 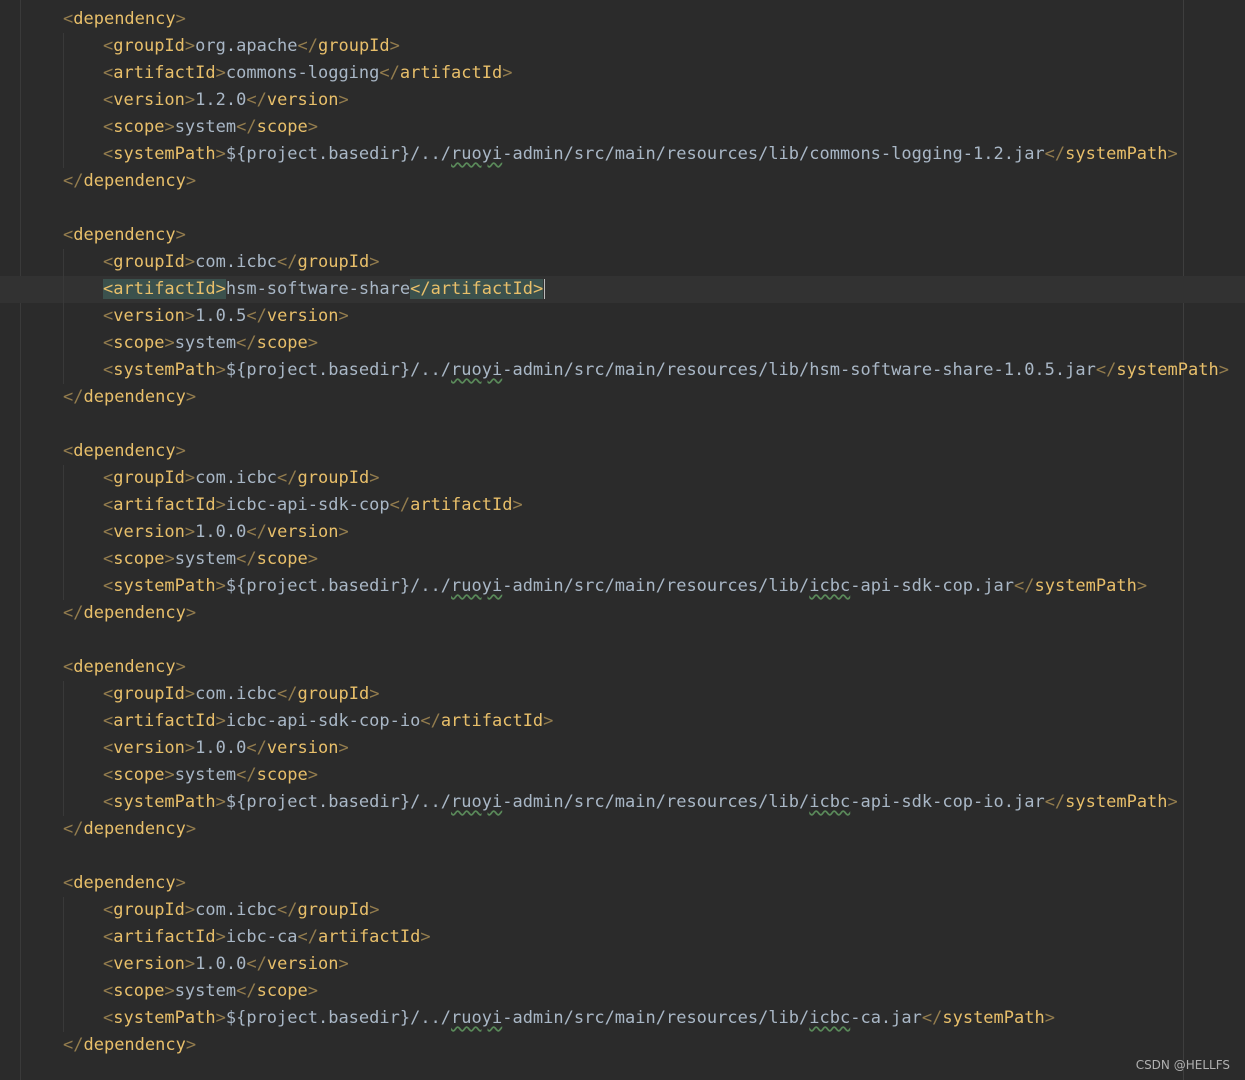 I want to click on code-text: <artifactId>icbc-ca</artifactId>, so click(x=267, y=937).